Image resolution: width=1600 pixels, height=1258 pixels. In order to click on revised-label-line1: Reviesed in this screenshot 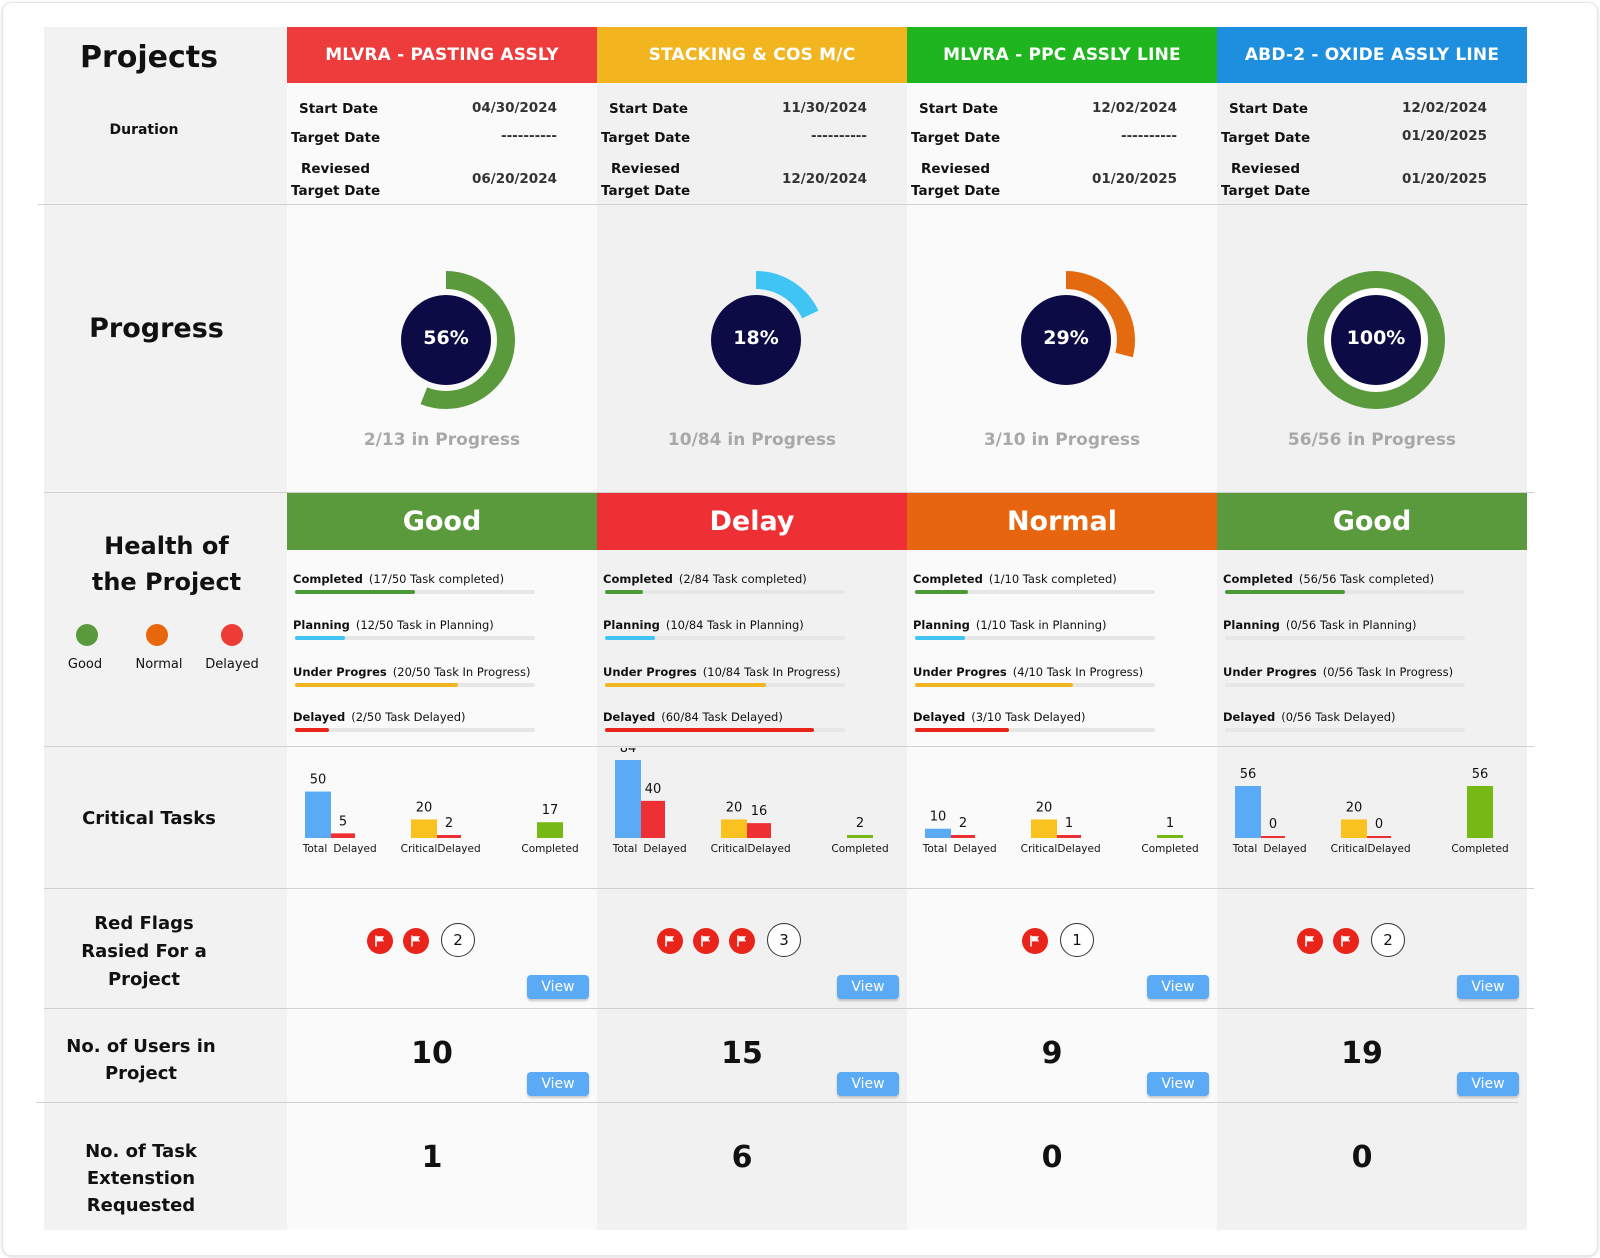, I will do `click(335, 169)`.